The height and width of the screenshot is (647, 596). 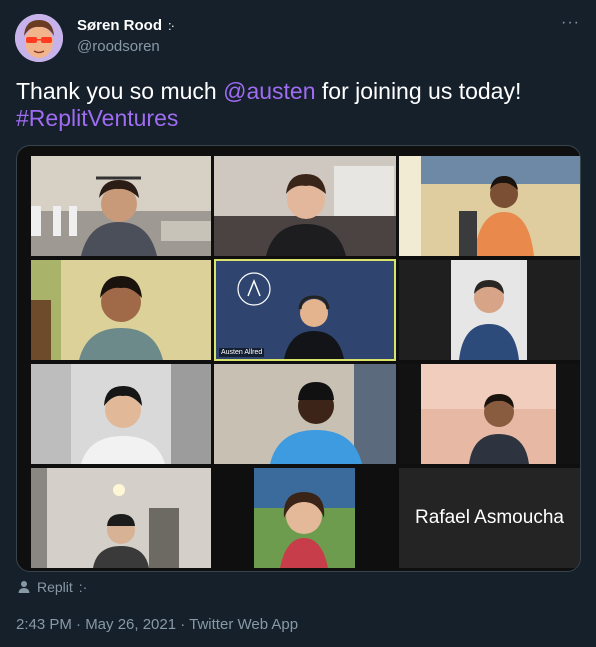 What do you see at coordinates (55, 587) in the screenshot?
I see `retweet-context-label: Replit` at bounding box center [55, 587].